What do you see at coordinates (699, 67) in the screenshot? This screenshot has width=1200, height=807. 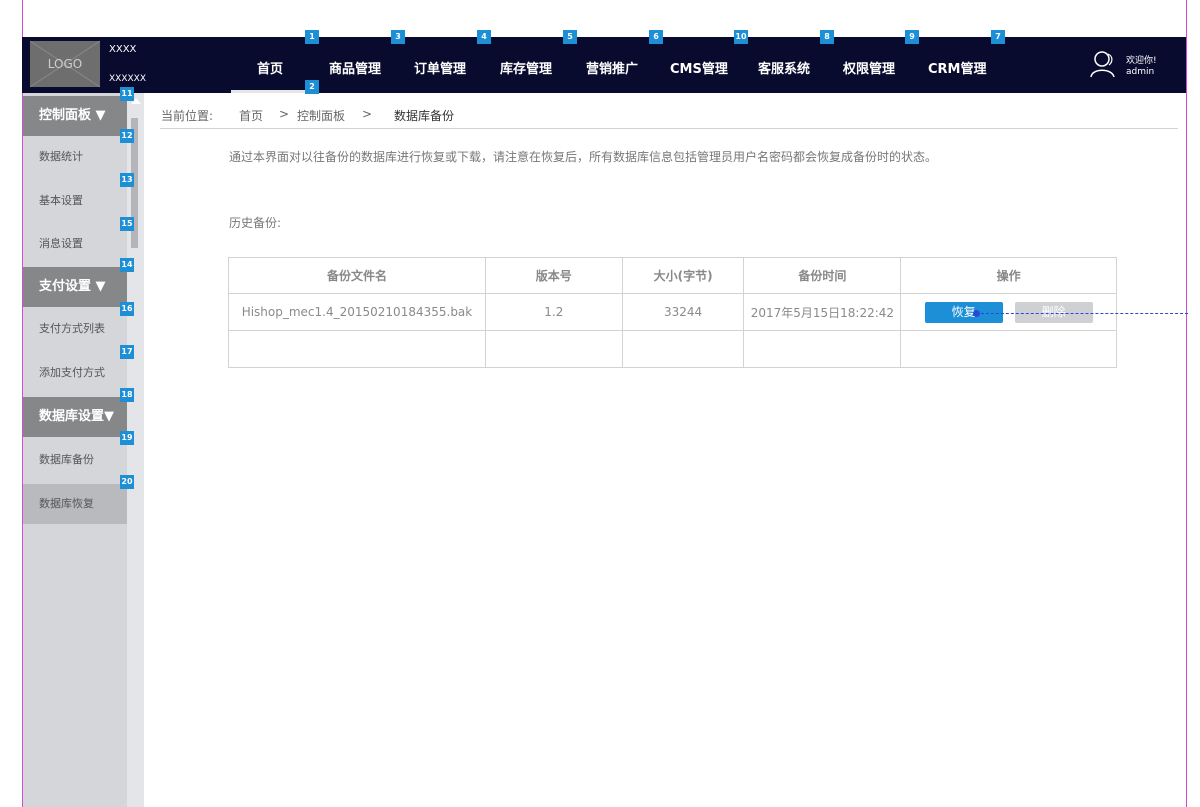 I see `nav-cms: CMS管理` at bounding box center [699, 67].